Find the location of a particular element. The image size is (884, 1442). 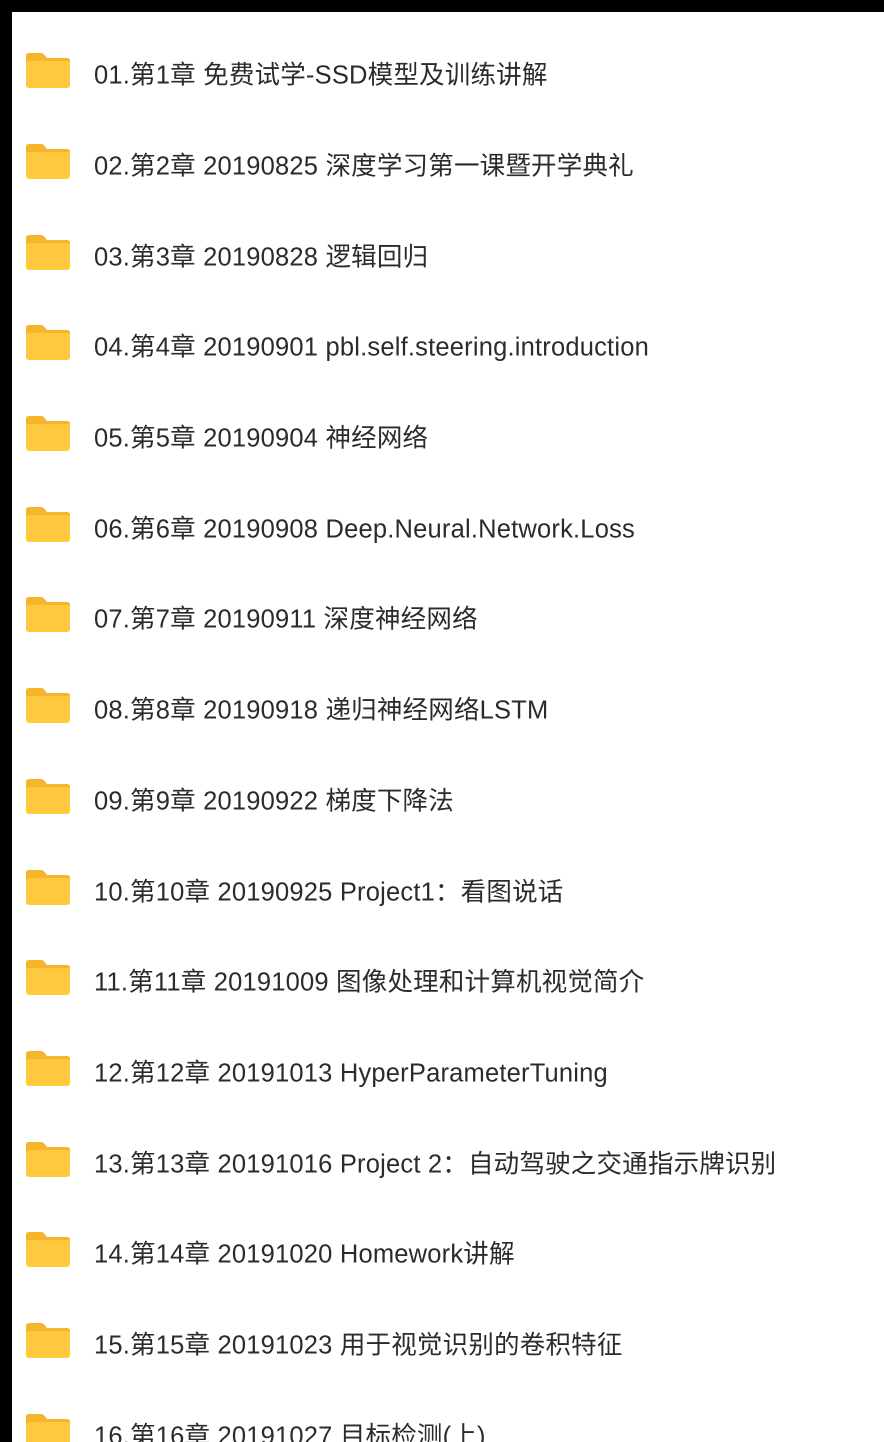

list-item: 02.第2章 20190825 深度学习第一课暨开学典礼 is located at coordinates (448, 164).